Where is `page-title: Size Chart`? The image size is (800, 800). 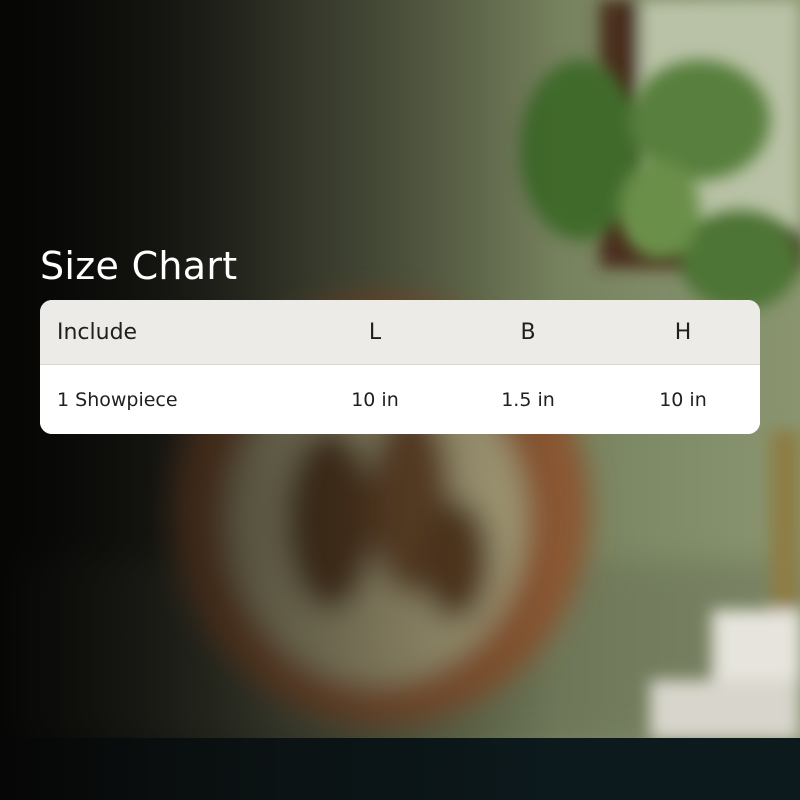
page-title: Size Chart is located at coordinates (139, 266).